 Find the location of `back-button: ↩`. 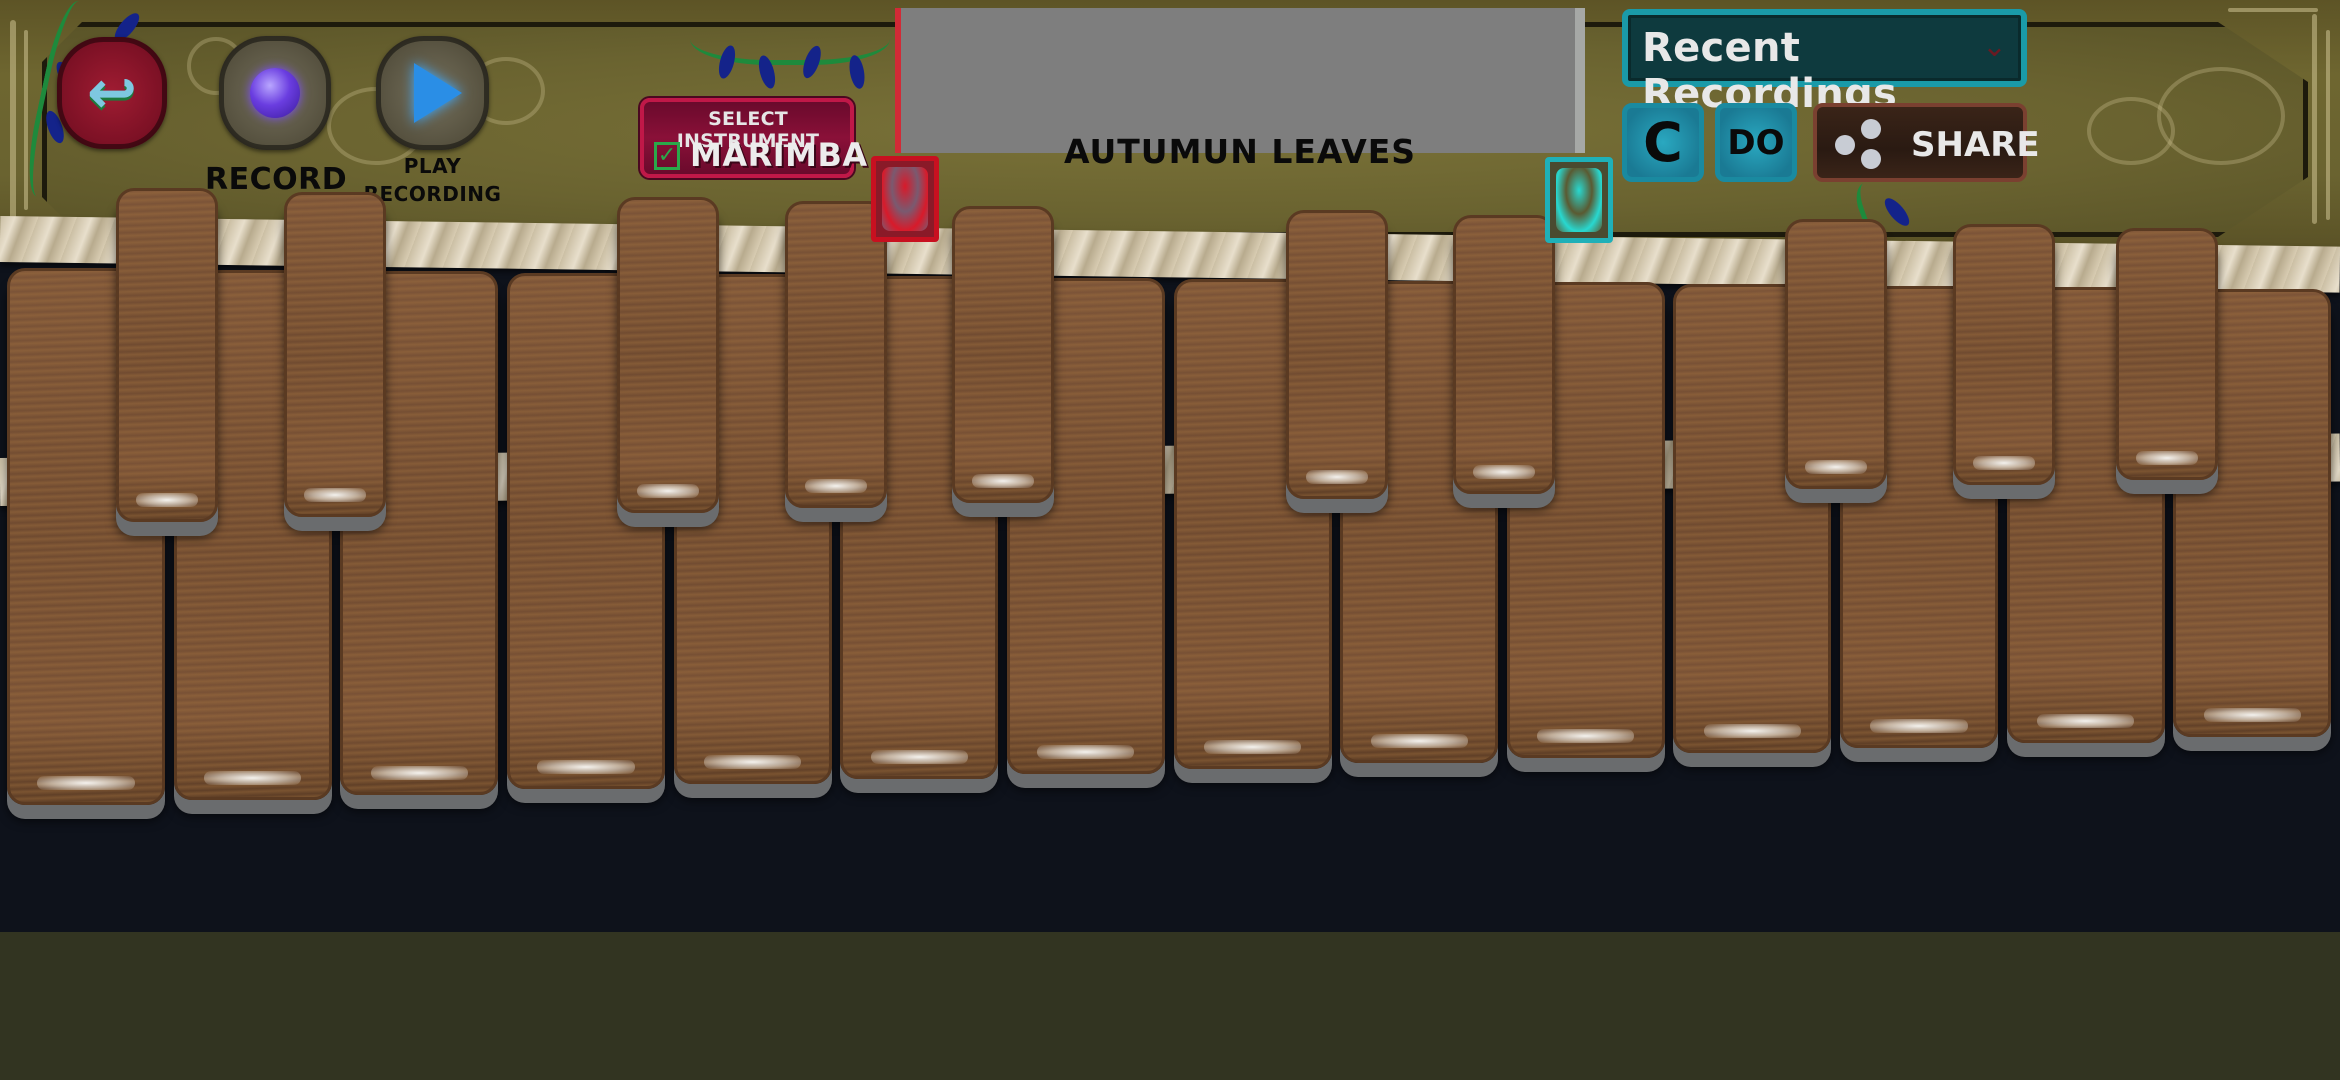

back-button: ↩ is located at coordinates (112, 93).